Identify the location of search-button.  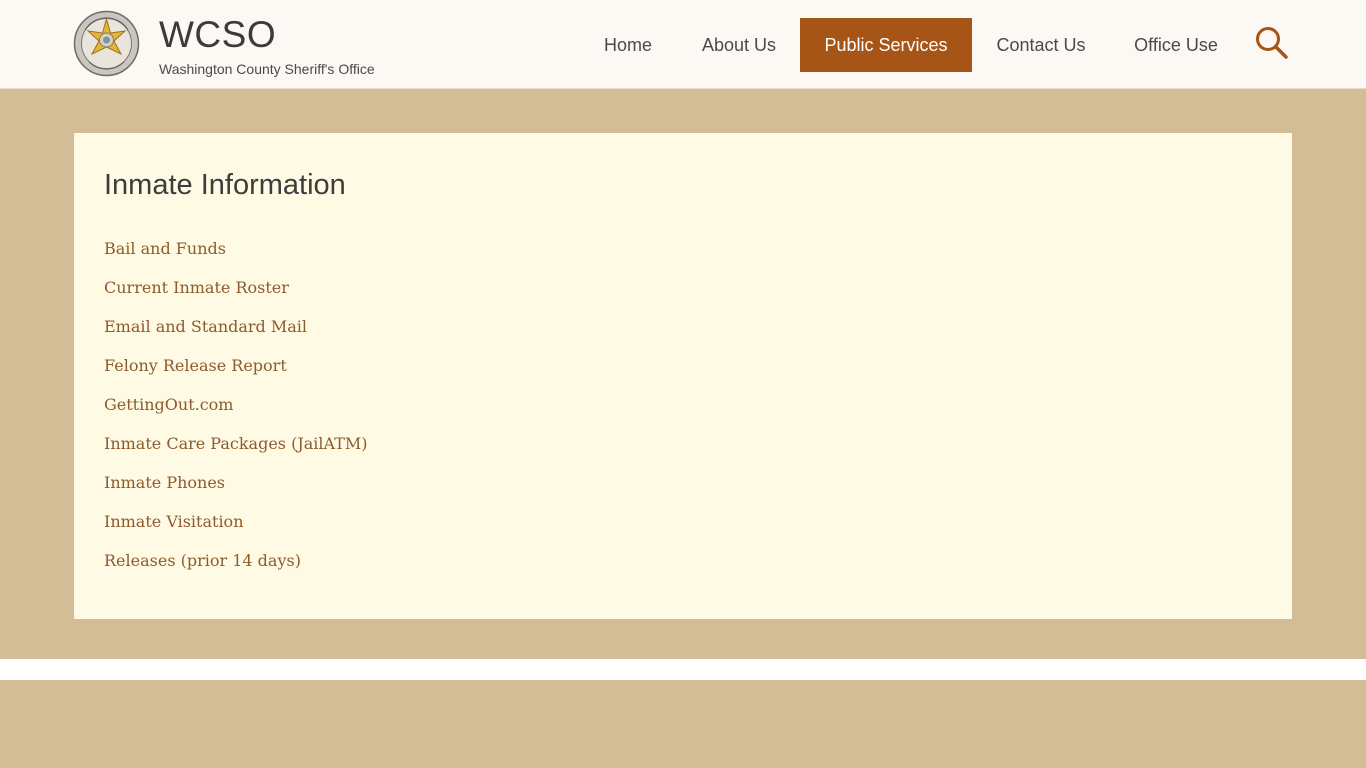
(1272, 43).